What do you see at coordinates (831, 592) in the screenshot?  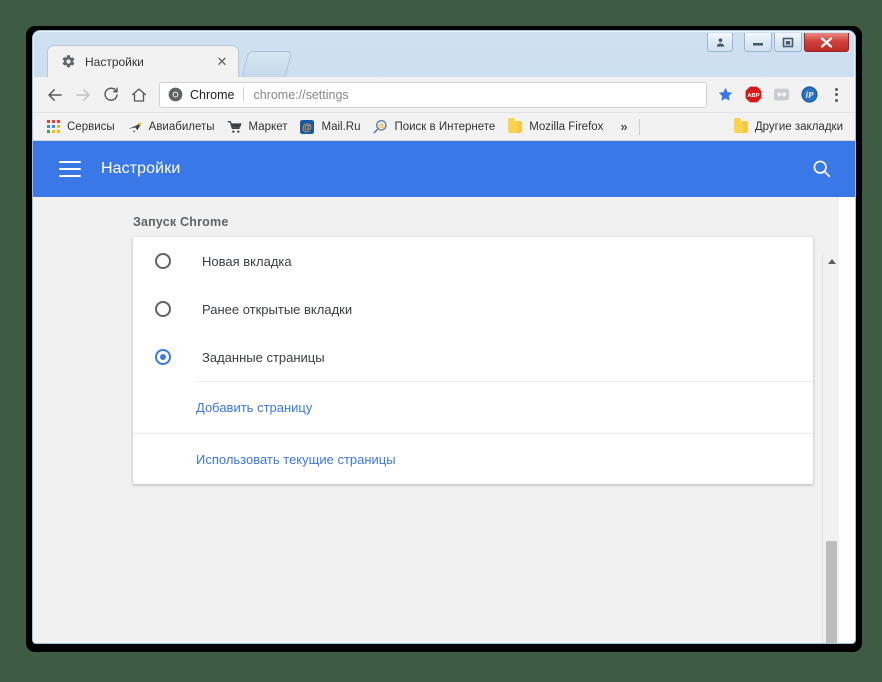 I see `scrollbar-thumb` at bounding box center [831, 592].